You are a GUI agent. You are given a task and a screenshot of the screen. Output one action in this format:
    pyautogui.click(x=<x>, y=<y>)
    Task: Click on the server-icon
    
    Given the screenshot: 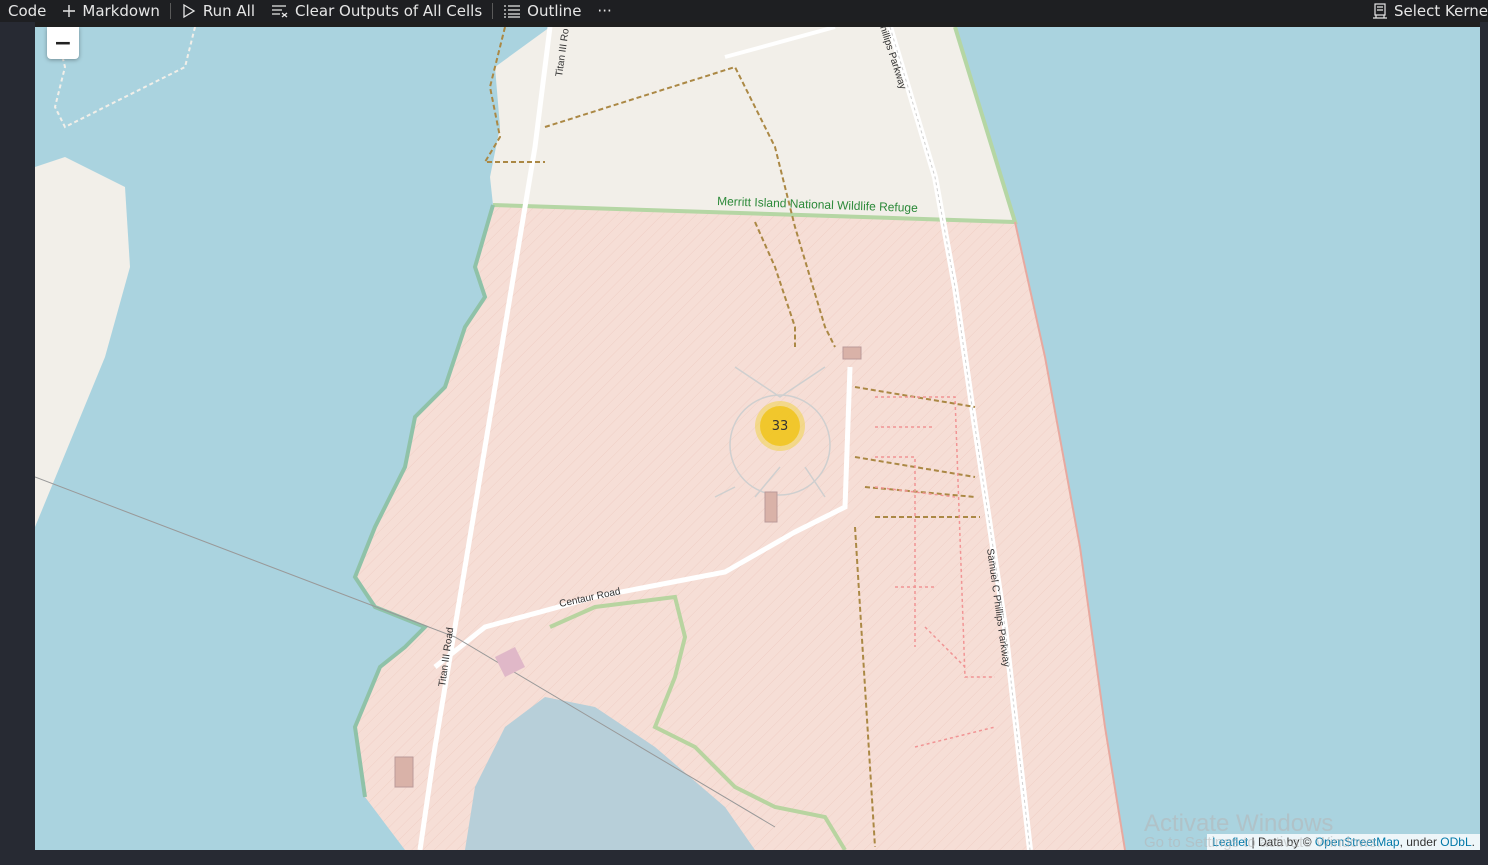 What is the action you would take?
    pyautogui.click(x=1380, y=11)
    